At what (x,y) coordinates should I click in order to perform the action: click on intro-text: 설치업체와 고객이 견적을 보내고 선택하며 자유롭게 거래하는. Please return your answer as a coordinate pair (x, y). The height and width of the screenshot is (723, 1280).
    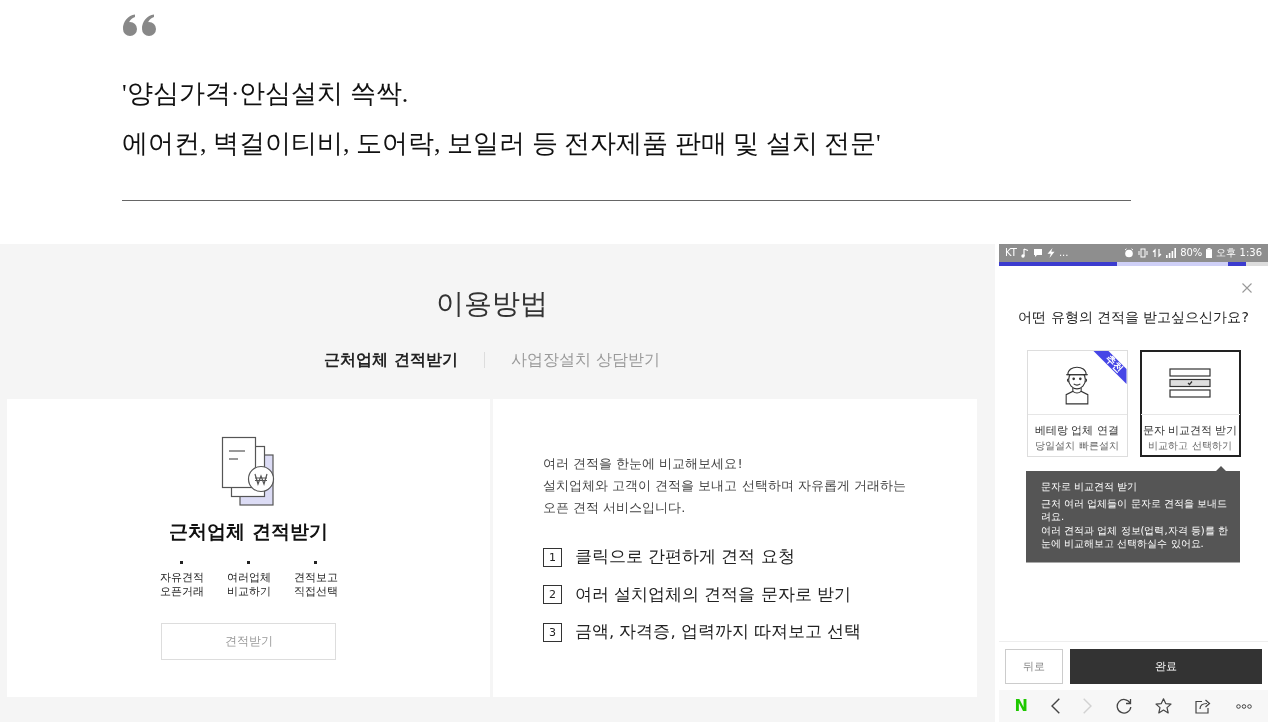
    Looking at the image, I should click on (724, 486).